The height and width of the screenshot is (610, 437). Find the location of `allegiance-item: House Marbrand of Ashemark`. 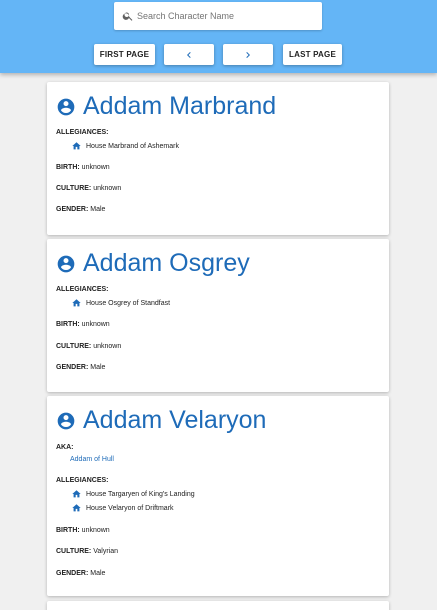

allegiance-item: House Marbrand of Ashemark is located at coordinates (125, 146).